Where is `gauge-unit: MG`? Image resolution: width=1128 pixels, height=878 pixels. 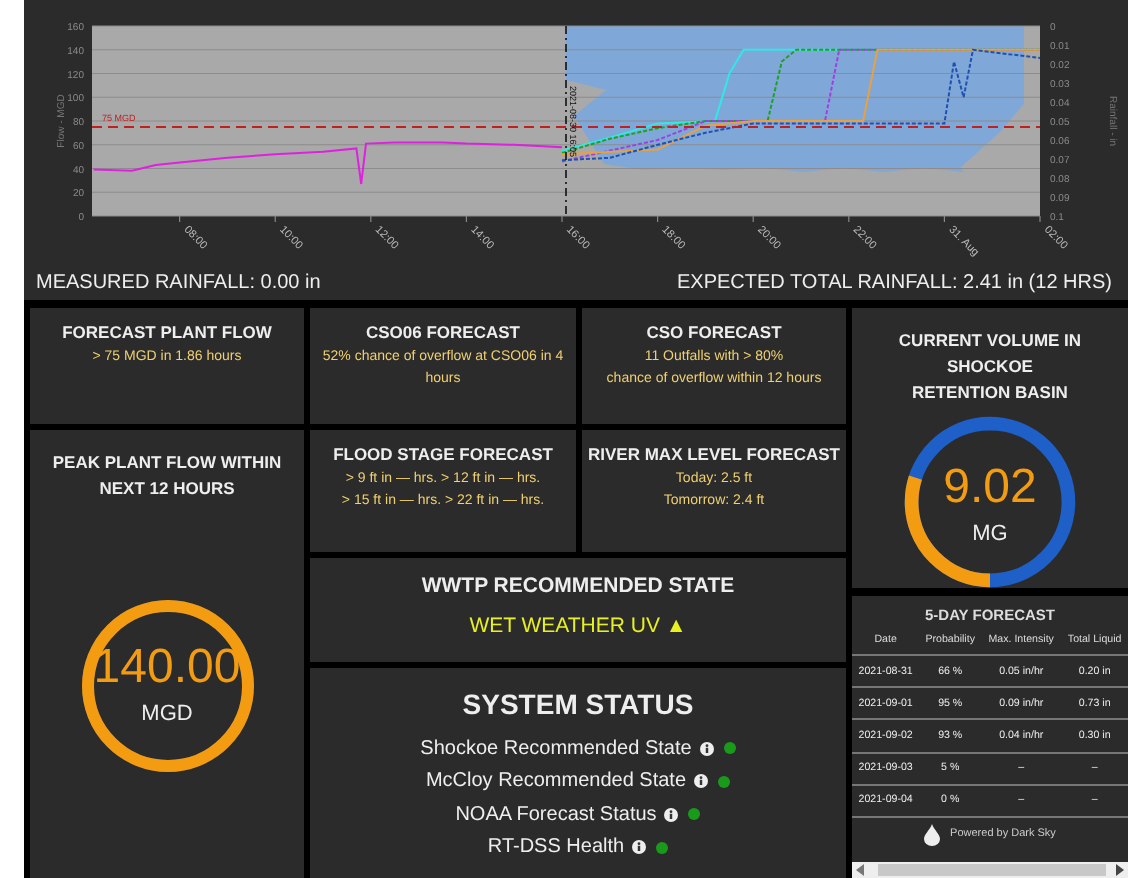
gauge-unit: MG is located at coordinates (990, 533).